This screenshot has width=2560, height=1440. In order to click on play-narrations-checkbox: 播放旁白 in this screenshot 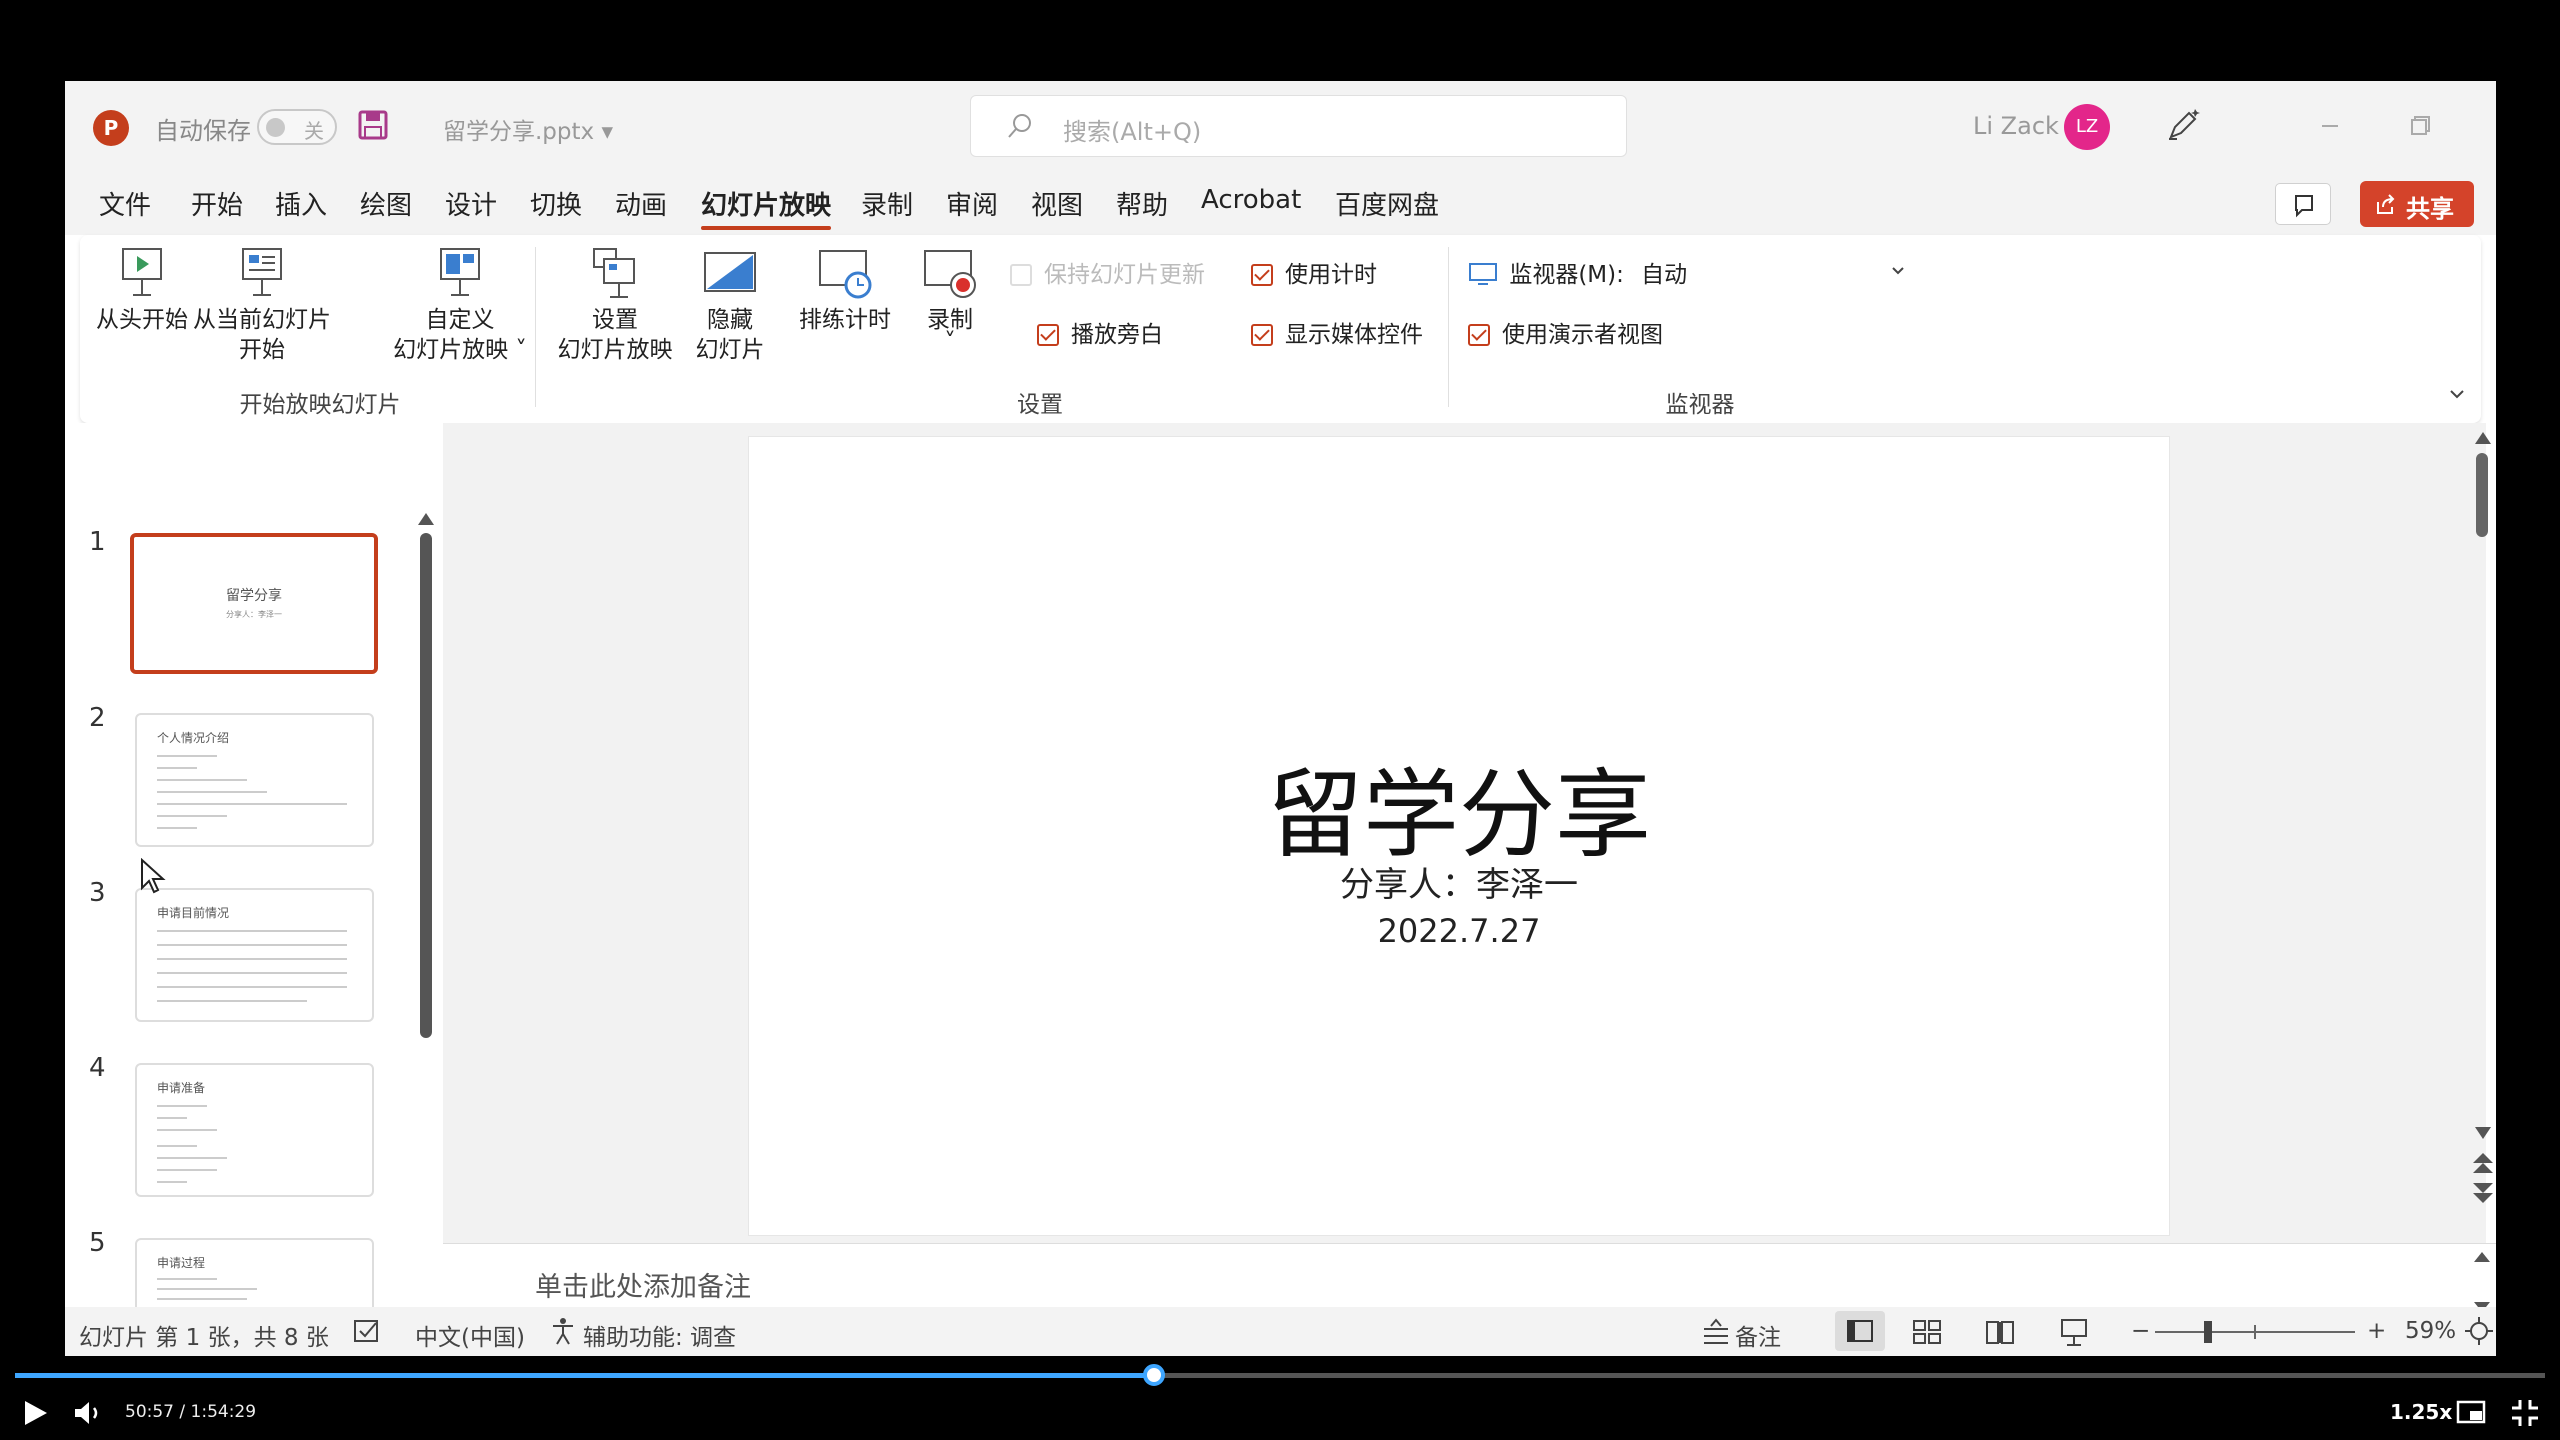, I will do `click(1100, 332)`.